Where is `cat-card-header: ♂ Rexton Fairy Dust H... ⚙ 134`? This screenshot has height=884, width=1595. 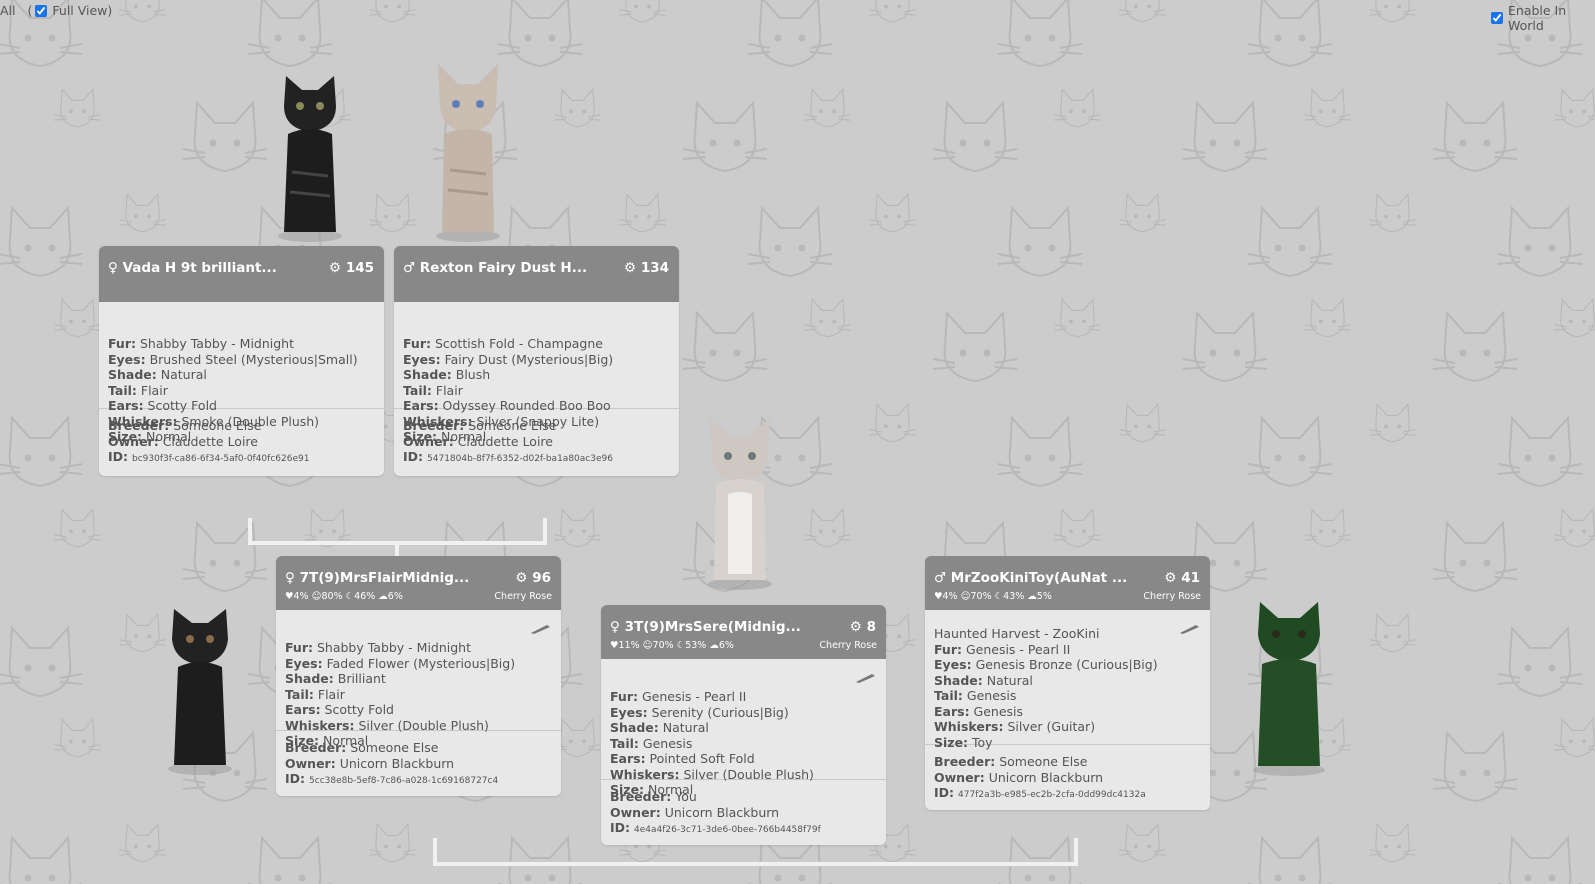
cat-card-header: ♂ Rexton Fairy Dust H... ⚙ 134 is located at coordinates (536, 274).